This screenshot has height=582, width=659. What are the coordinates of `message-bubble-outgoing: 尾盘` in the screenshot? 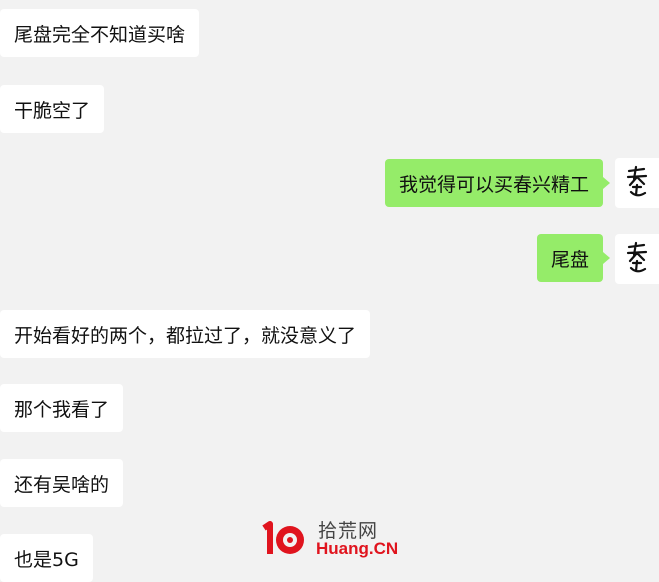 It's located at (573, 258).